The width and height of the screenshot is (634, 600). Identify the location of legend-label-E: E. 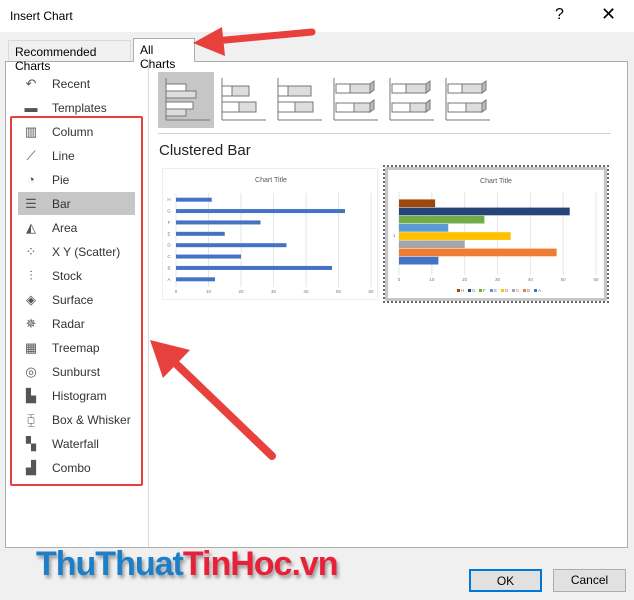
(495, 290).